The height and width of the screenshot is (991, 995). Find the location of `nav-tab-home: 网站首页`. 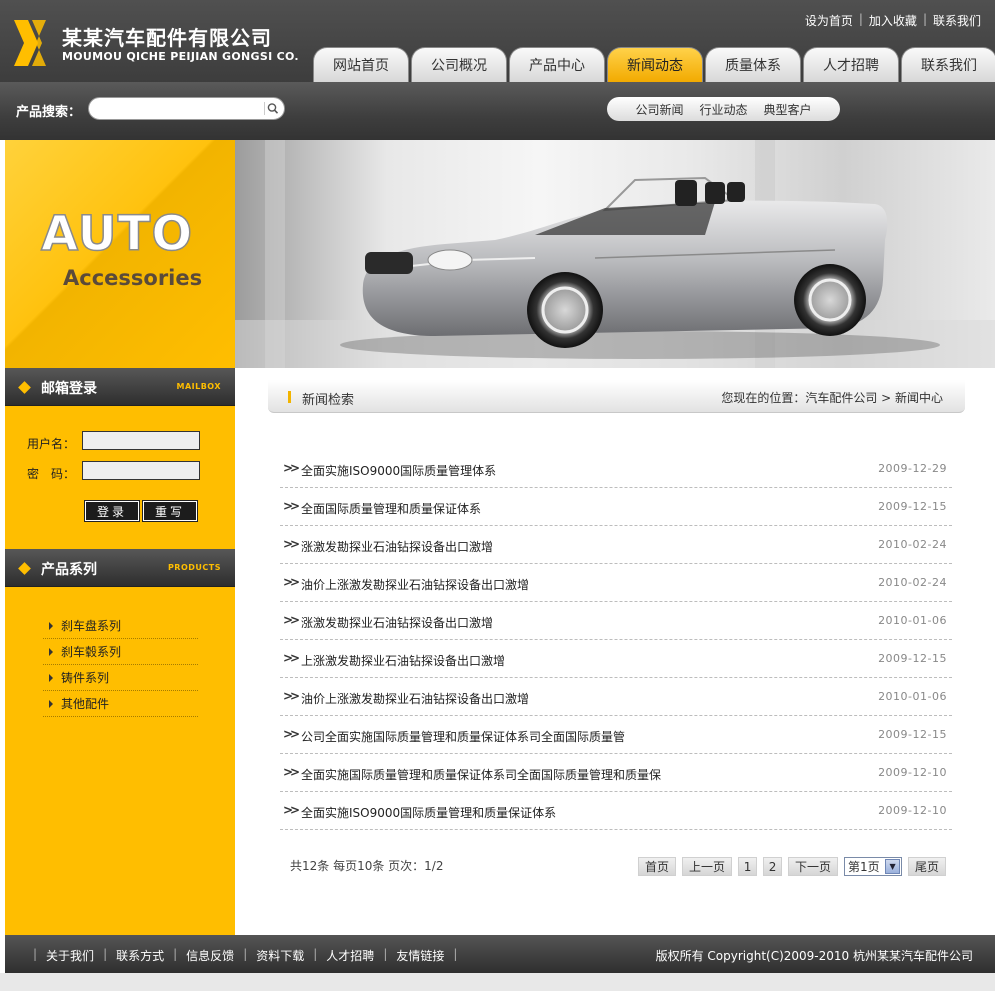

nav-tab-home: 网站首页 is located at coordinates (361, 64).